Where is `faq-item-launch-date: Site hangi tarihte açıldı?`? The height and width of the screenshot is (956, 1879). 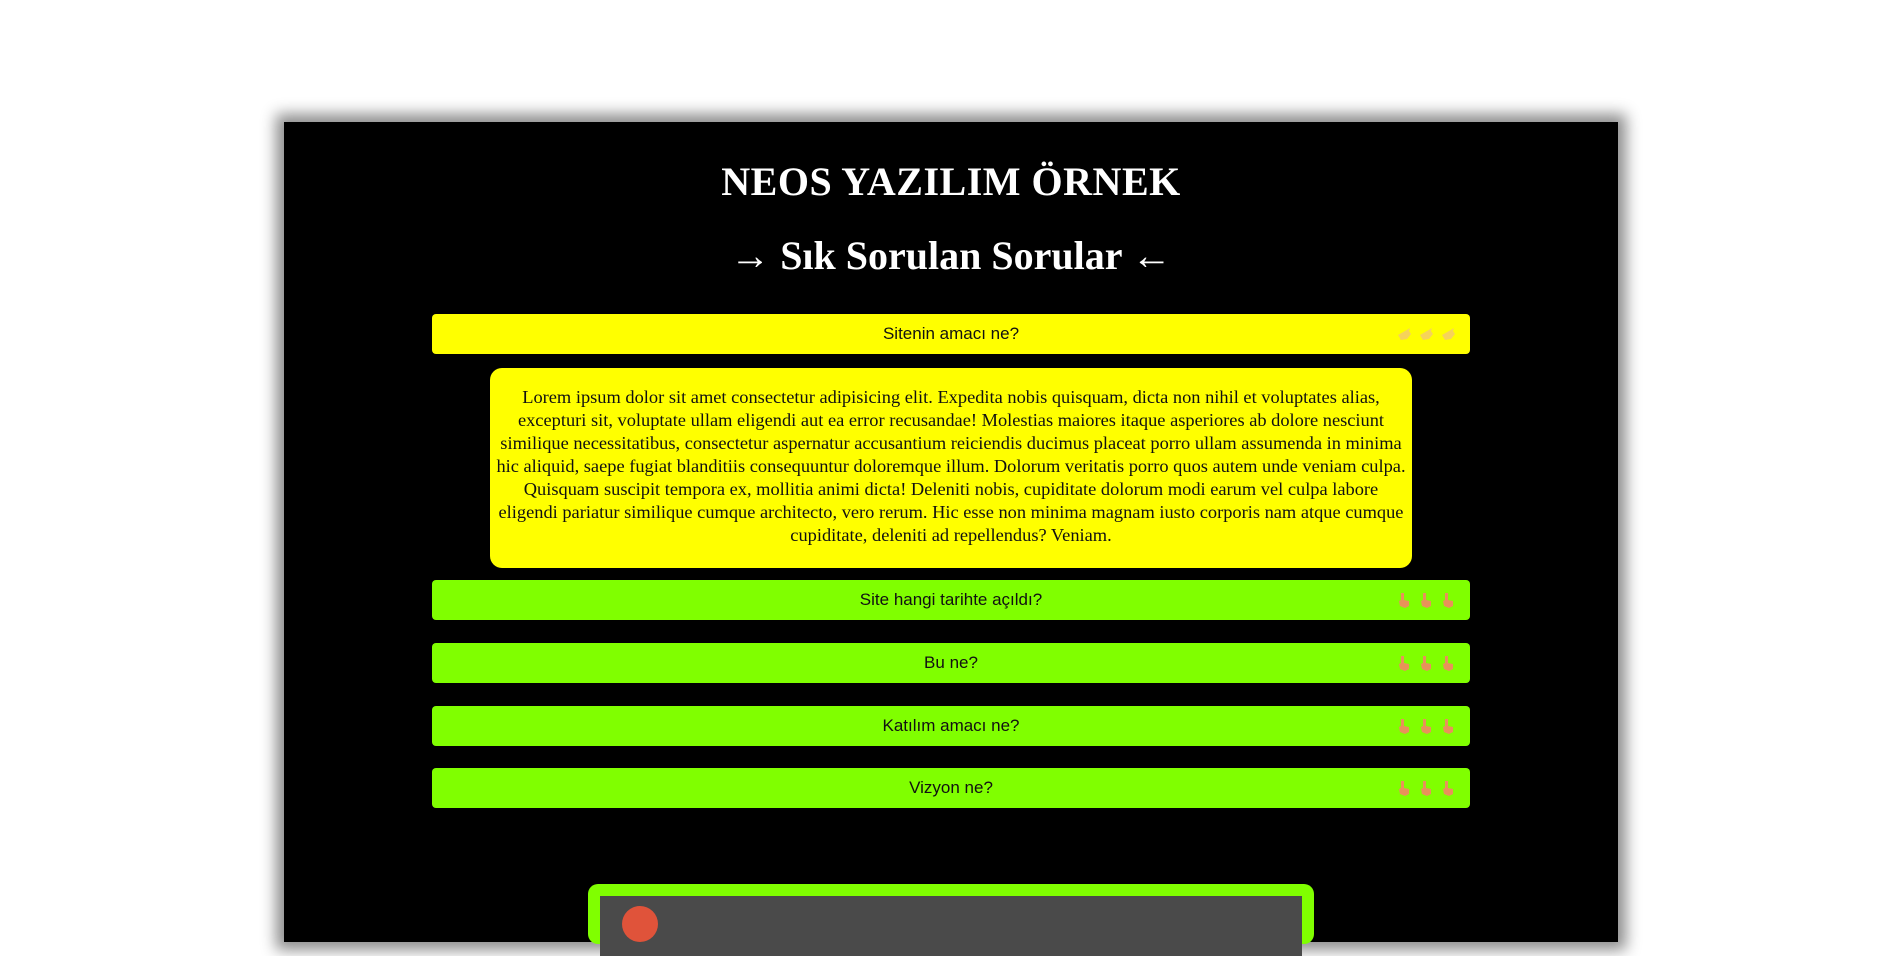 faq-item-launch-date: Site hangi tarihte açıldı? is located at coordinates (951, 600).